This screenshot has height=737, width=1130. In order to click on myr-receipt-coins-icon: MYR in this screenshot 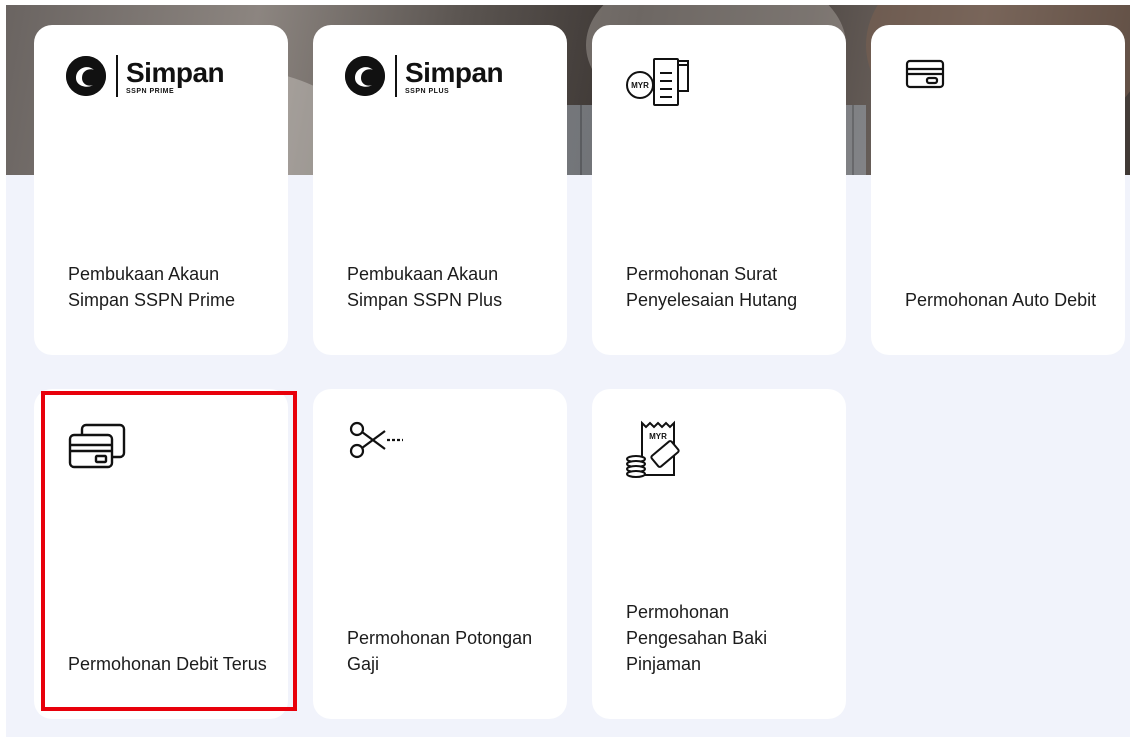, I will do `click(654, 452)`.